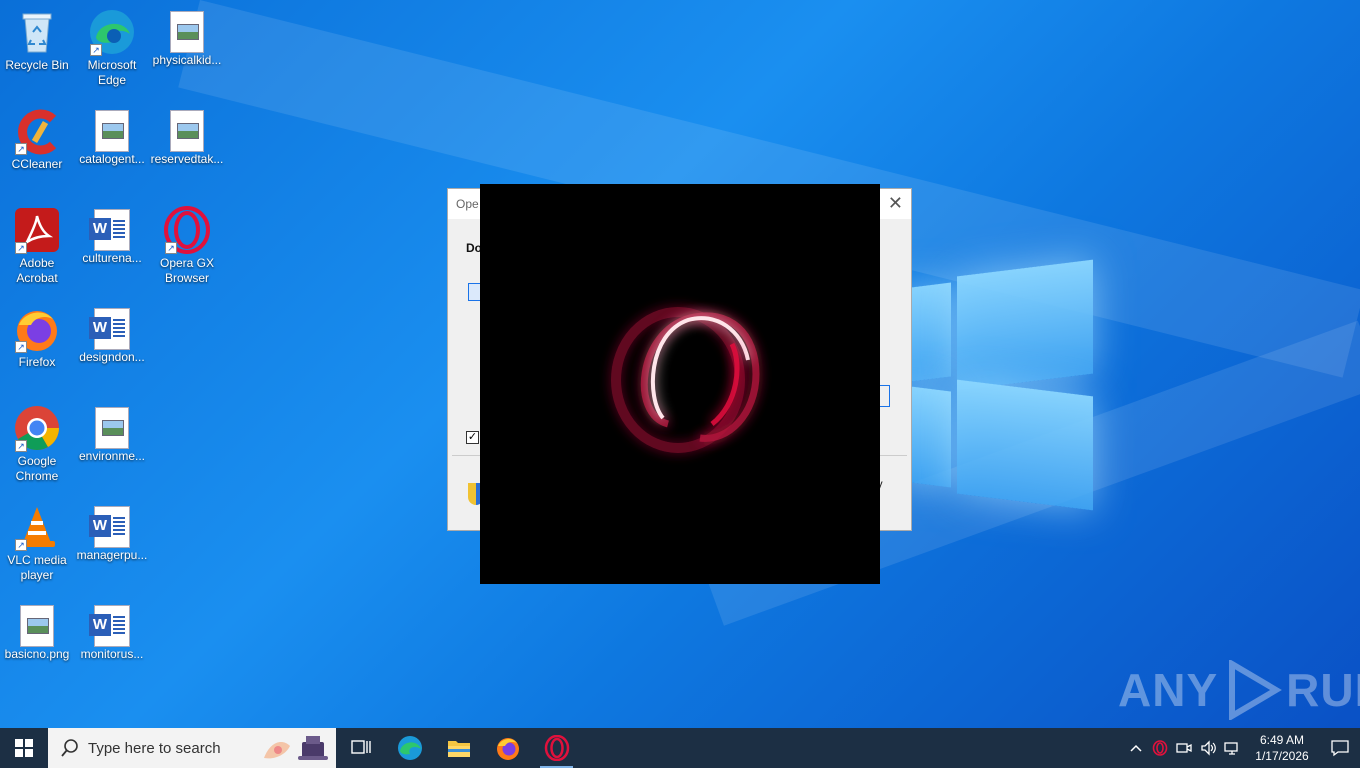 The height and width of the screenshot is (768, 1360). Describe the element at coordinates (37, 131) in the screenshot. I see `ccleaner-icon: ↗` at that location.